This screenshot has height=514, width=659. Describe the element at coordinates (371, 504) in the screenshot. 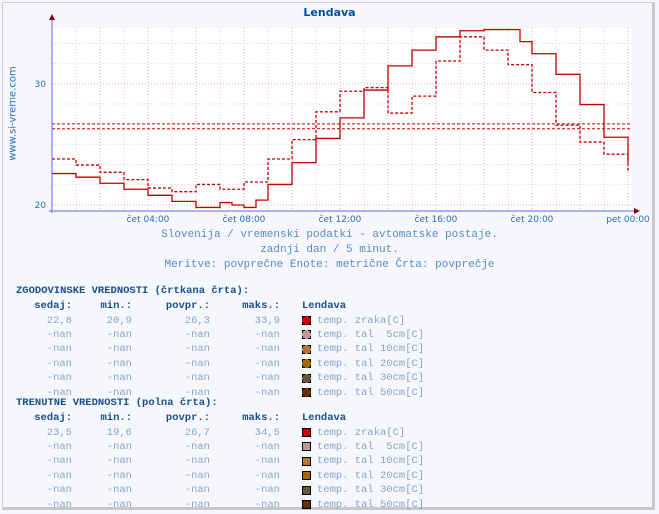

I see `legend-label: temp. tal 50cm[C]` at that location.